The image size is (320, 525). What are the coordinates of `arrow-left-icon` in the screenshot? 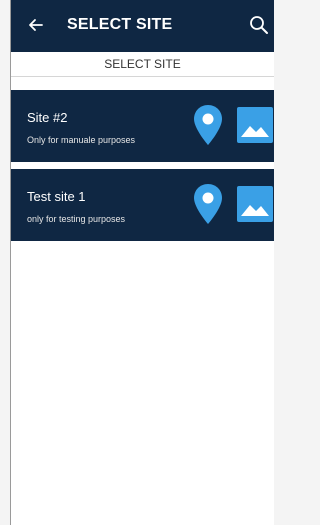 It's located at (36, 25).